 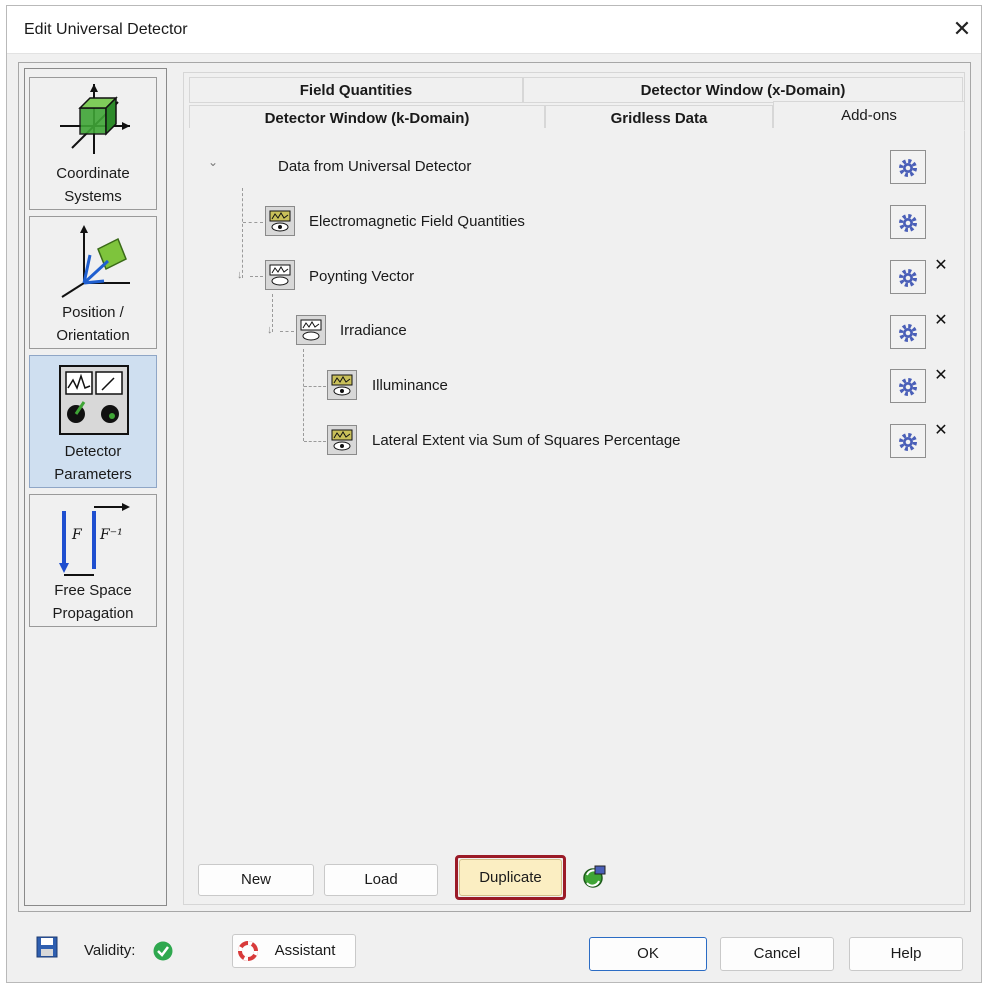 What do you see at coordinates (494, 30) in the screenshot?
I see `title-bar: Edit Universal Detector ✕` at bounding box center [494, 30].